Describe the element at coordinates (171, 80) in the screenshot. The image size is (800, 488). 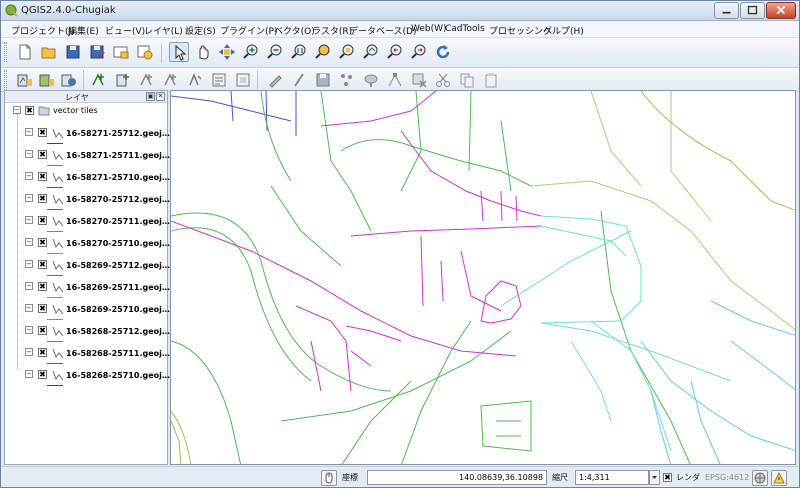
I see `add-wcs-layer-button` at that location.